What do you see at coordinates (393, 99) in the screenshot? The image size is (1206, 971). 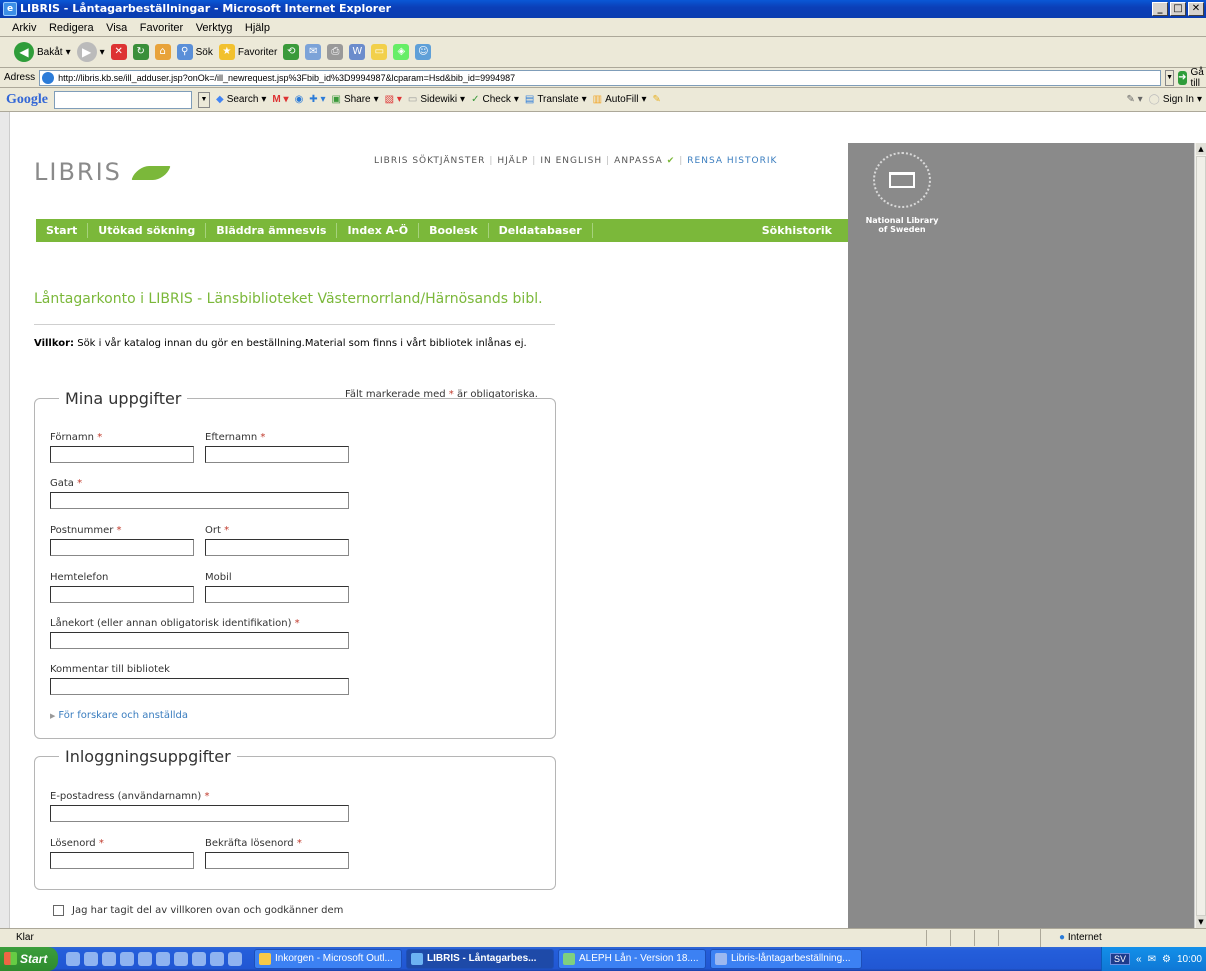 I see `translate-page-icon: ▧ ▾` at bounding box center [393, 99].